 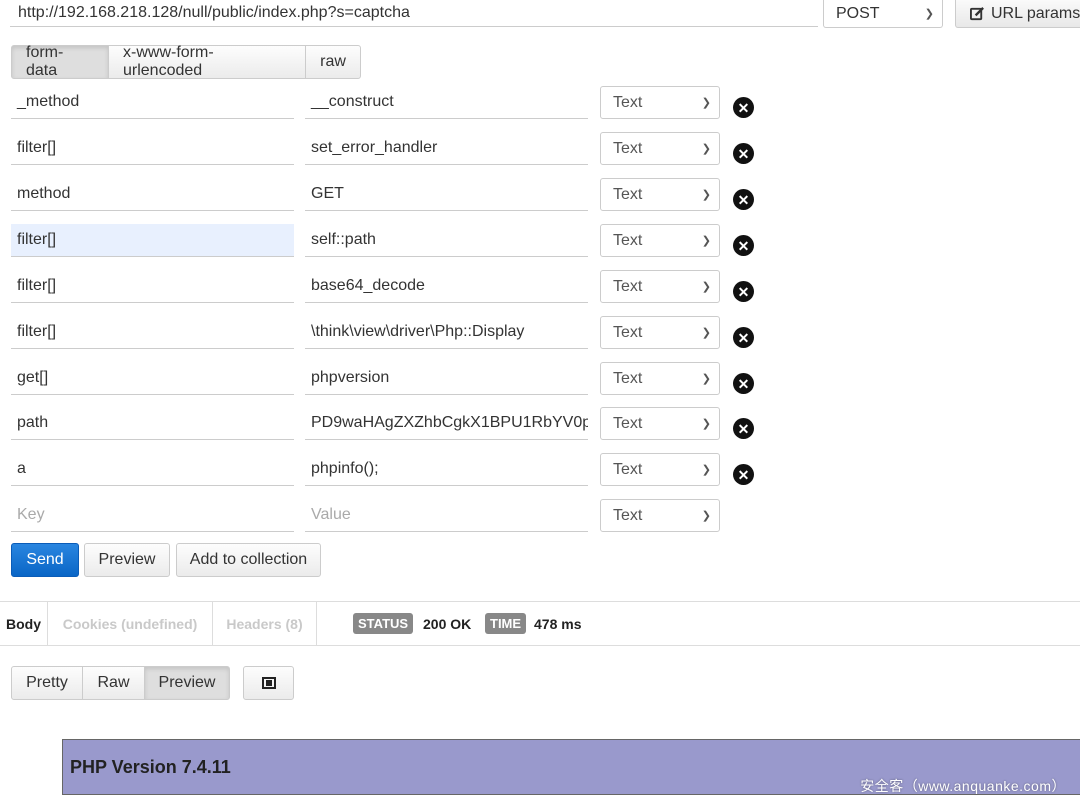 What do you see at coordinates (187, 683) in the screenshot?
I see `tab-preview: Preview` at bounding box center [187, 683].